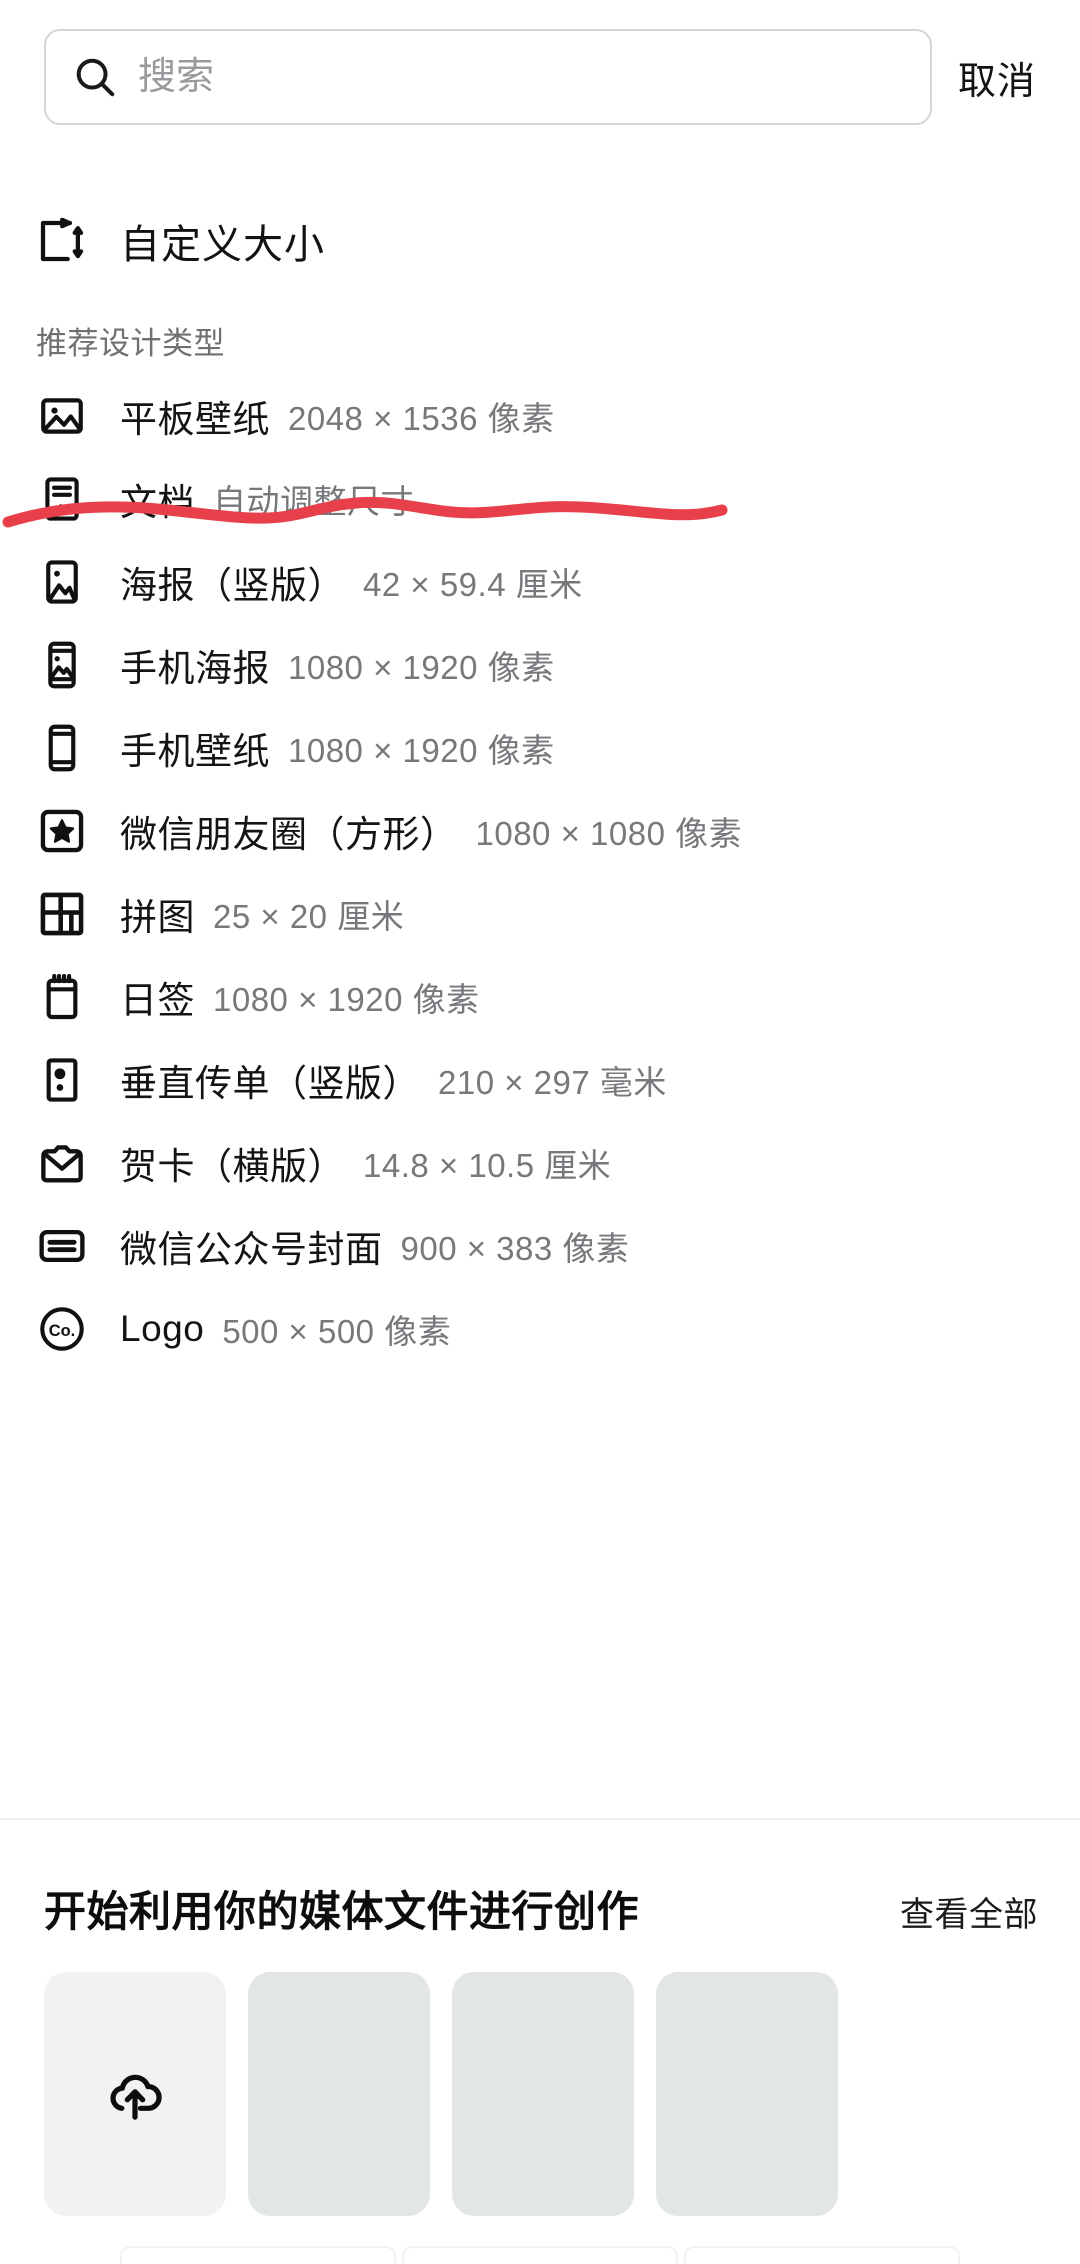  I want to click on design-item-dimension: 210 × 297 毫米, so click(552, 1082).